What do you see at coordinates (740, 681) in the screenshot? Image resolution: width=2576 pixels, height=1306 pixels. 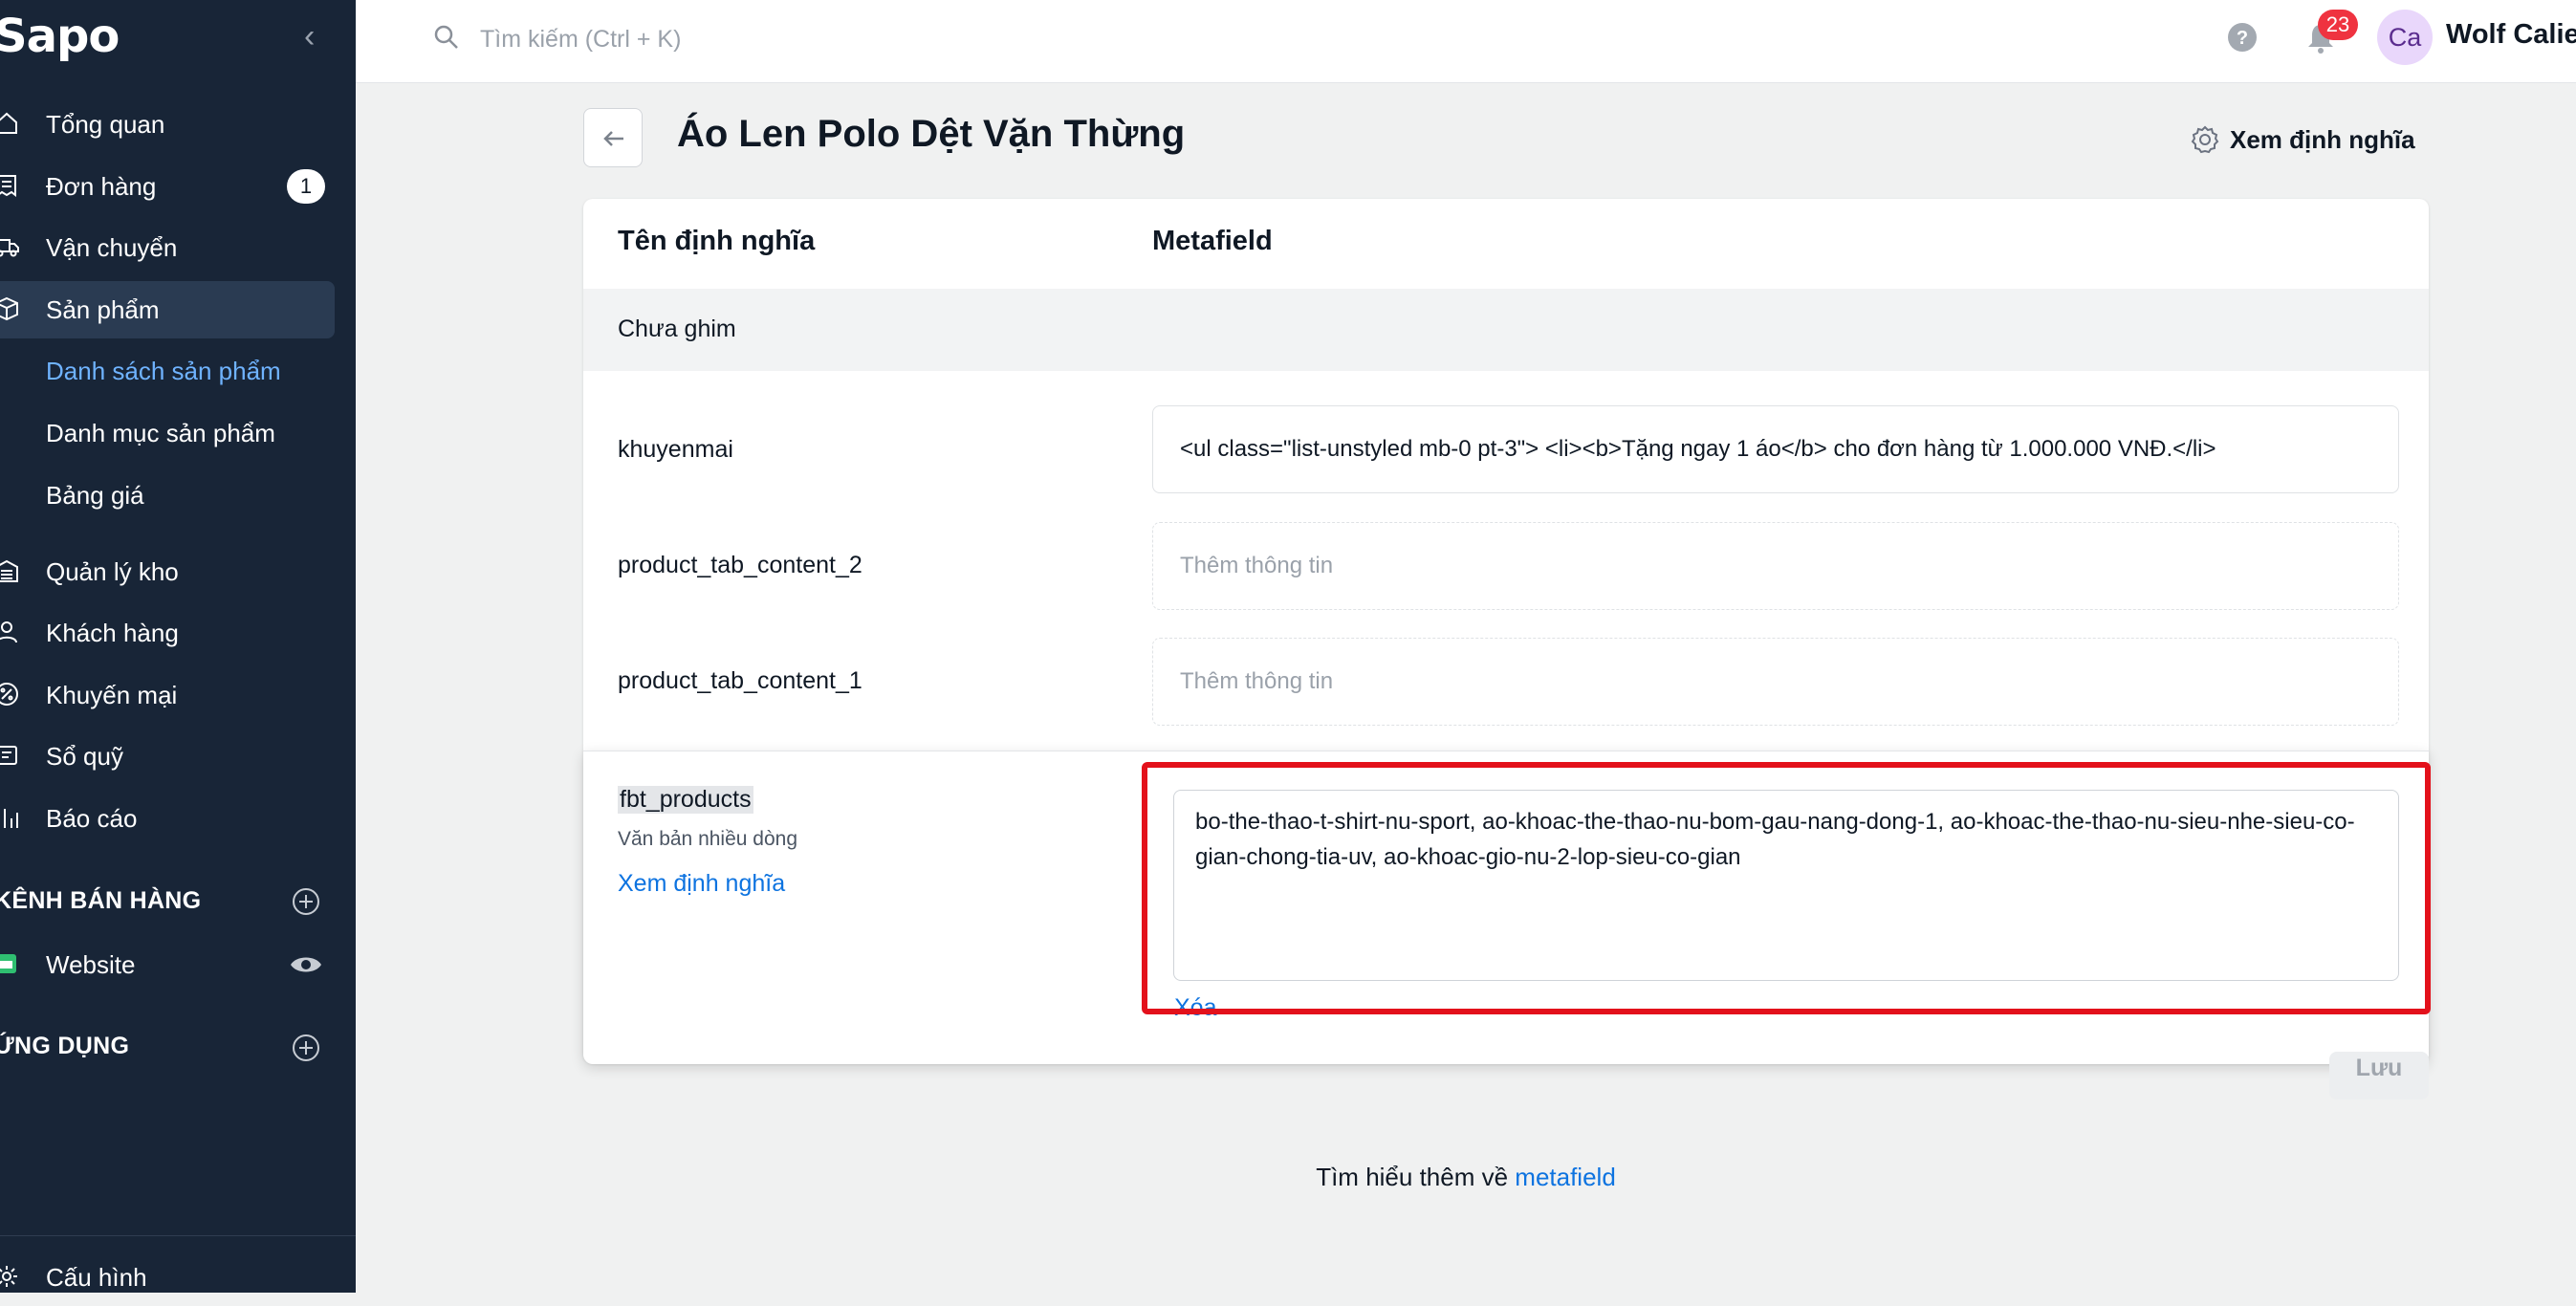 I see `metafield-name: product_tab_content_1` at bounding box center [740, 681].